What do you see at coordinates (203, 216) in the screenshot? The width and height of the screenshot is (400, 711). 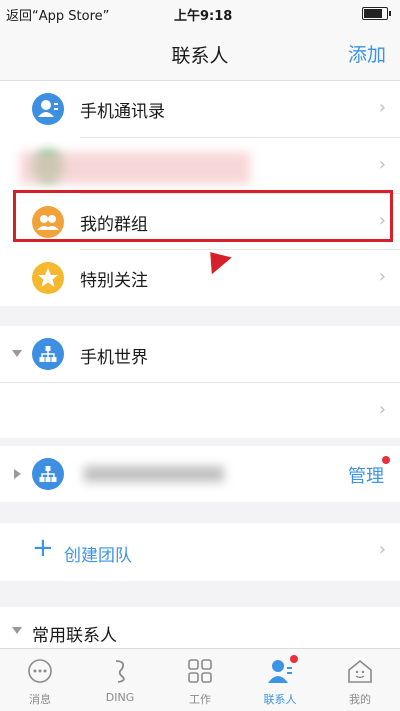 I see `highlight-box` at bounding box center [203, 216].